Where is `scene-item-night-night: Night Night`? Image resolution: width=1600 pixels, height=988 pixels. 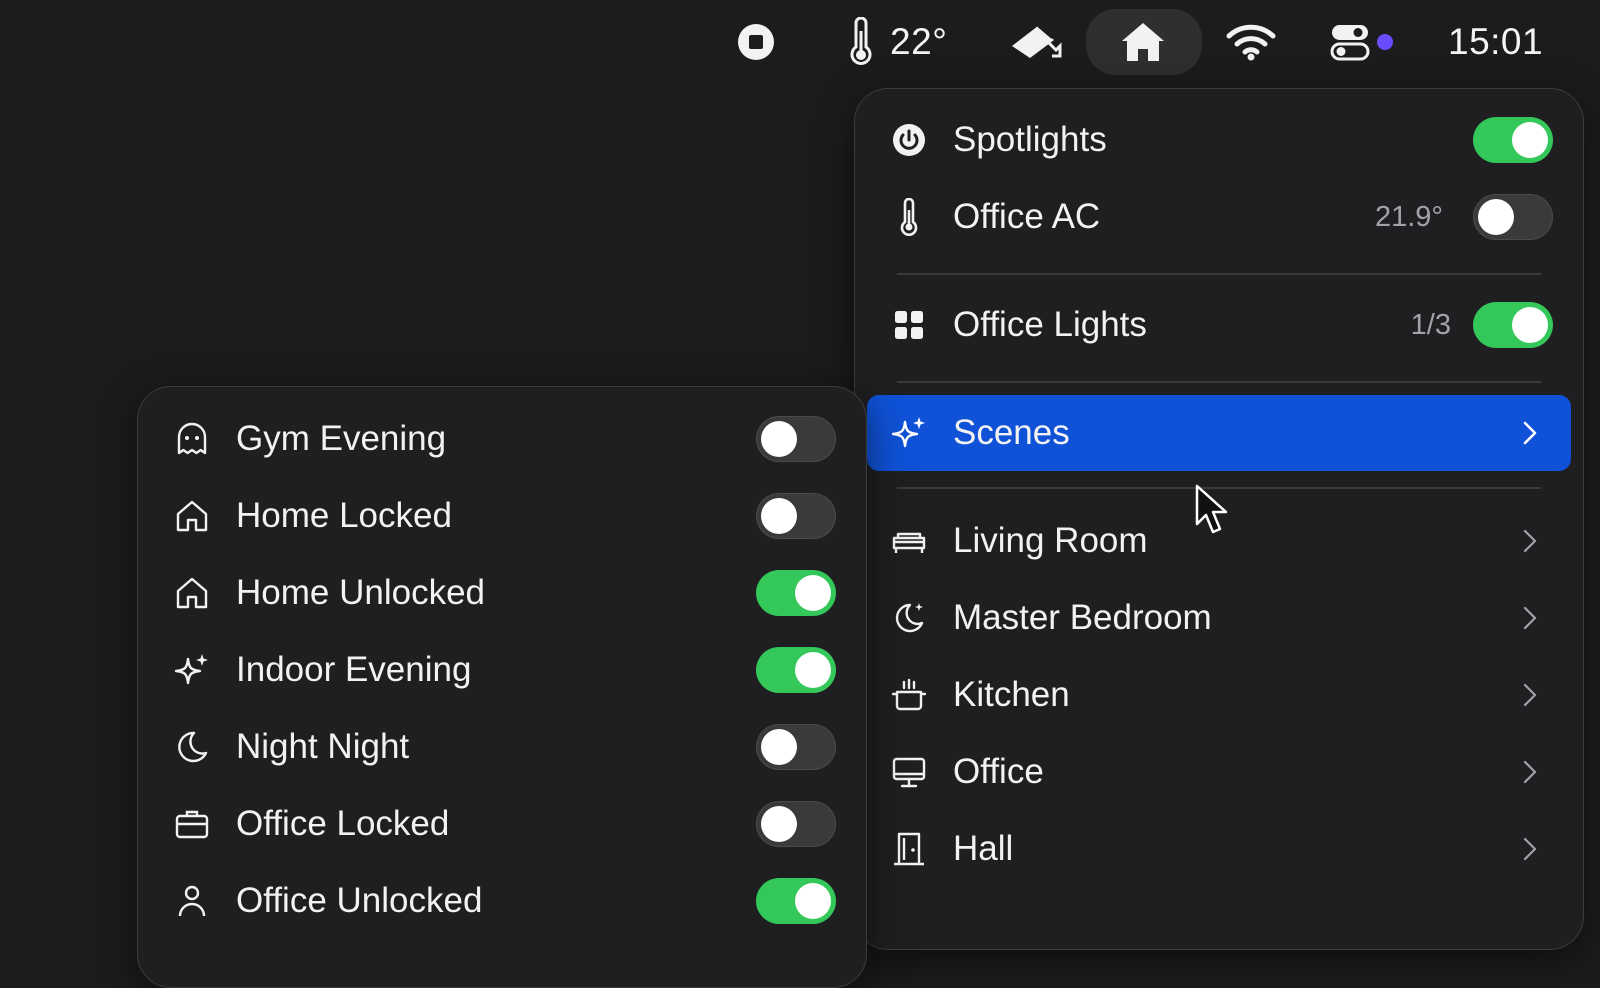
scene-item-night-night: Night Night is located at coordinates (502, 747).